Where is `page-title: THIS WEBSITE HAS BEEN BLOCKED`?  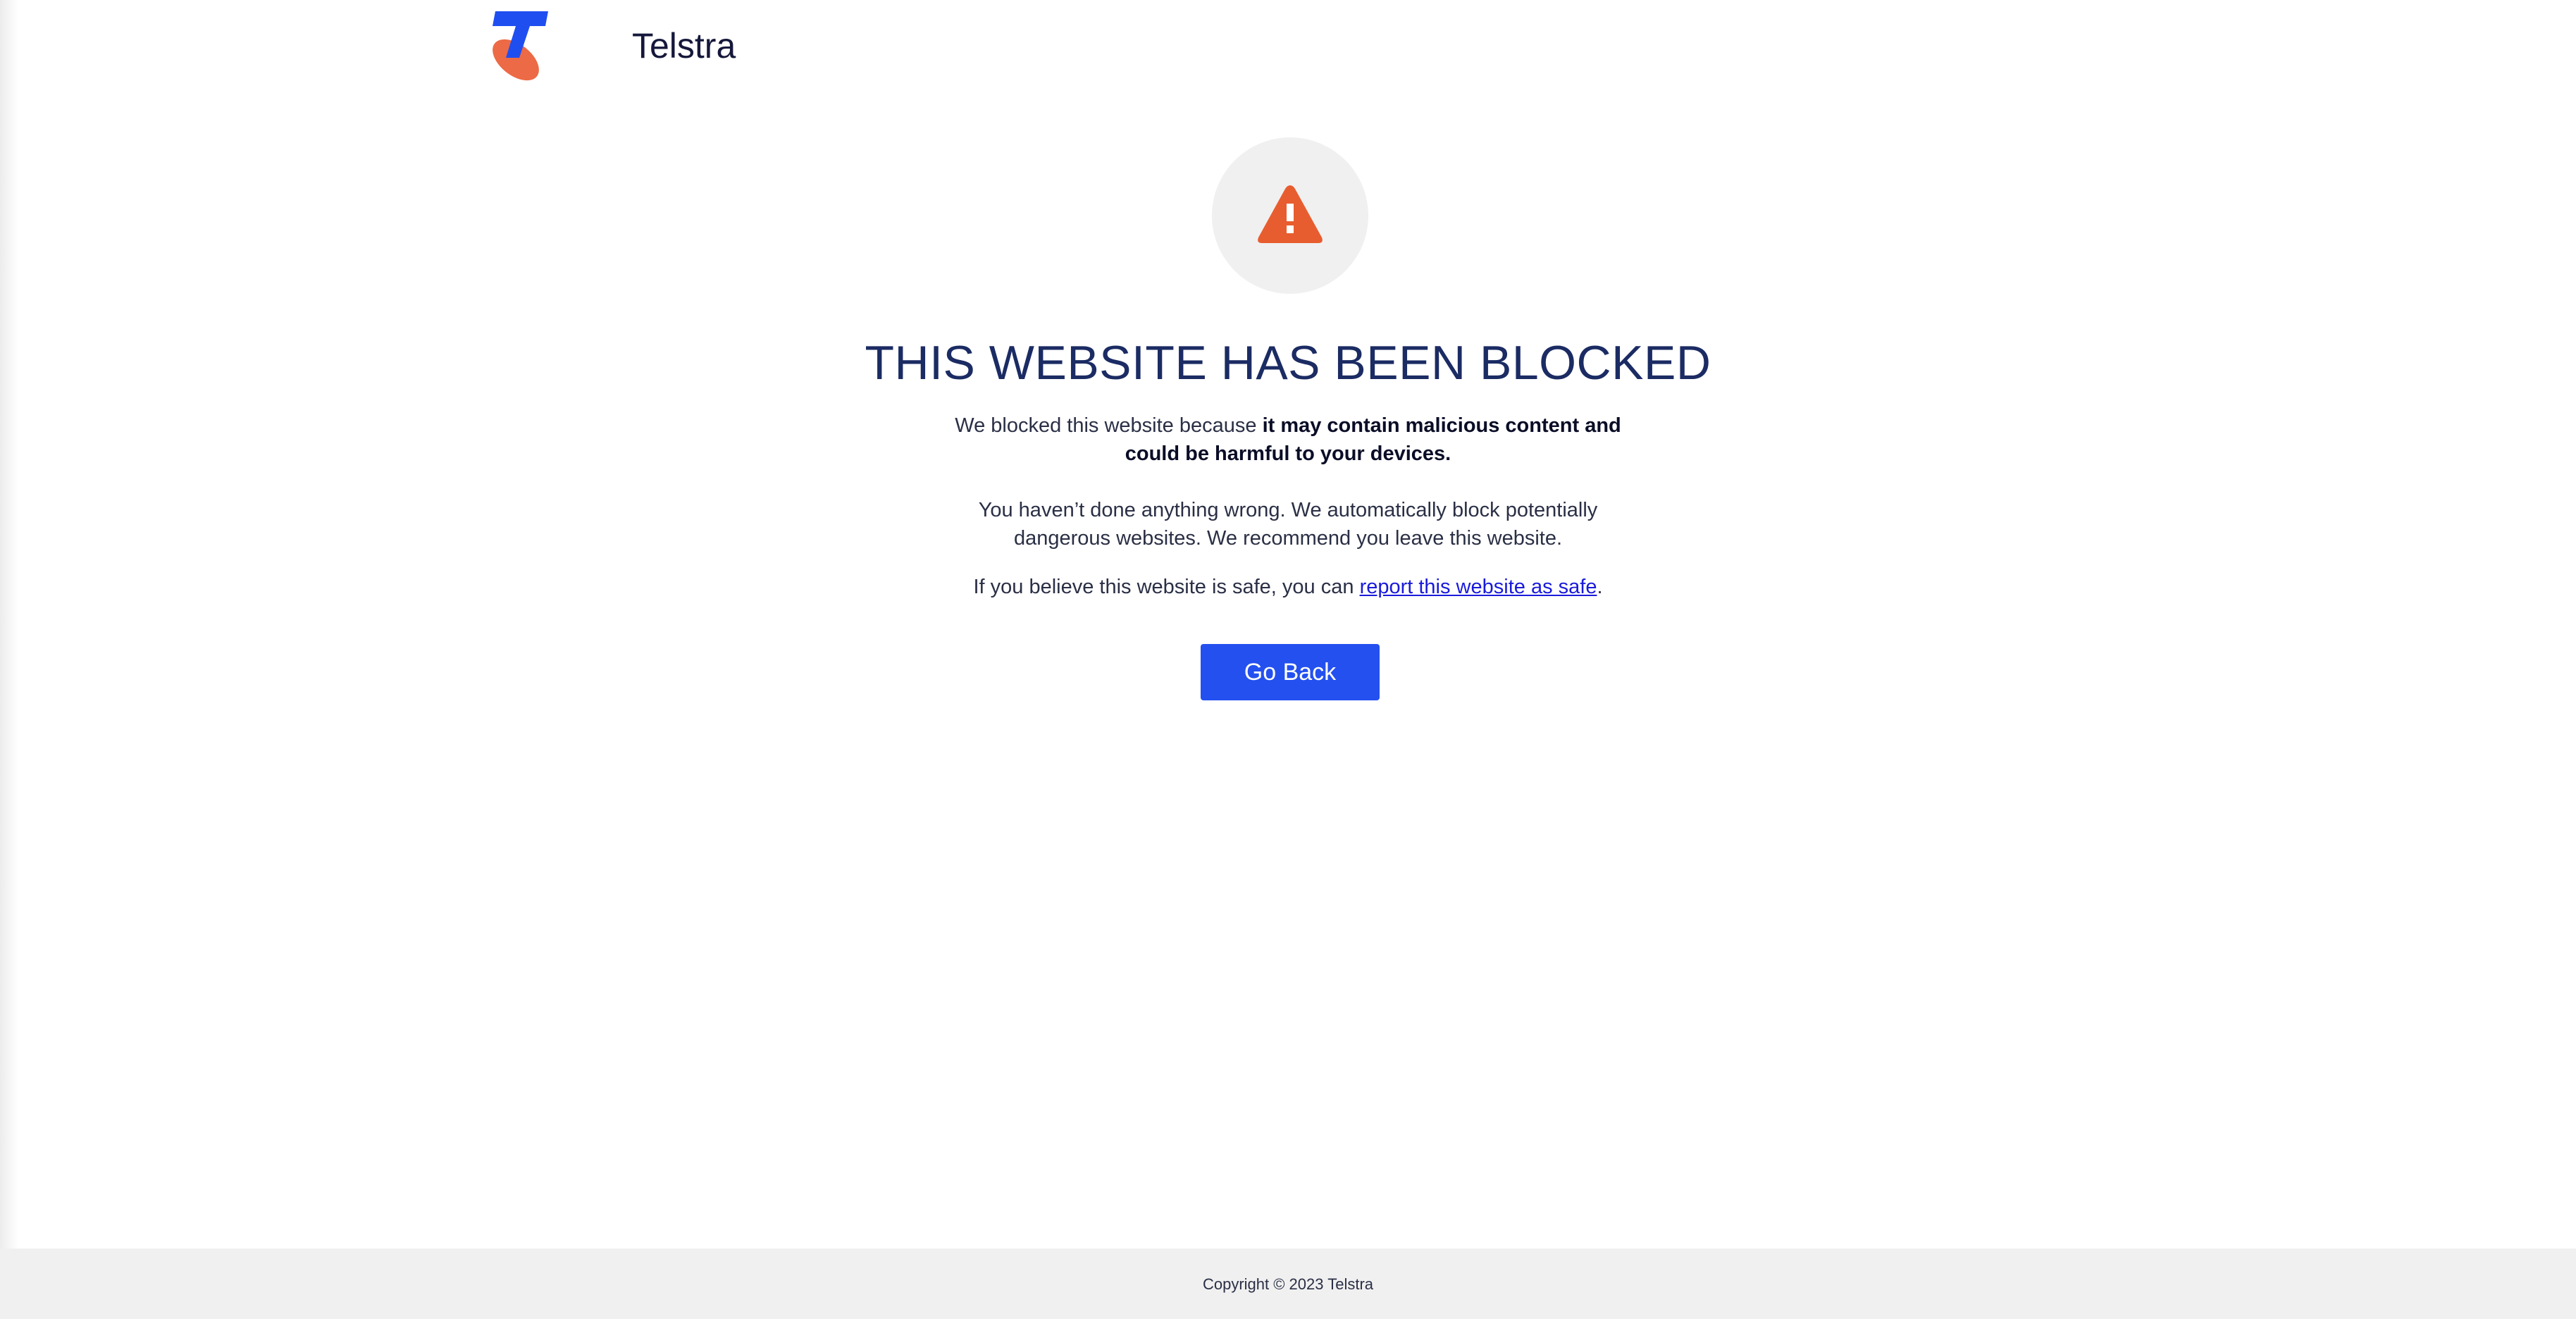 page-title: THIS WEBSITE HAS BEEN BLOCKED is located at coordinates (1288, 363).